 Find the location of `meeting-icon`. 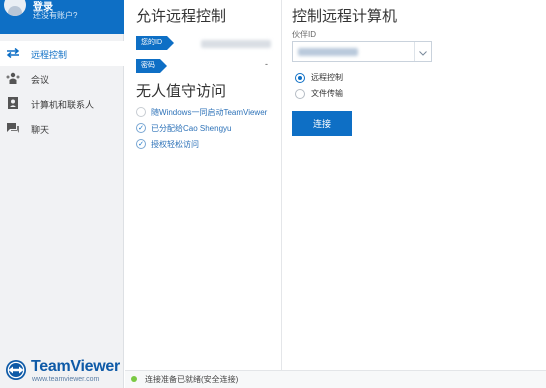

meeting-icon is located at coordinates (13, 78).